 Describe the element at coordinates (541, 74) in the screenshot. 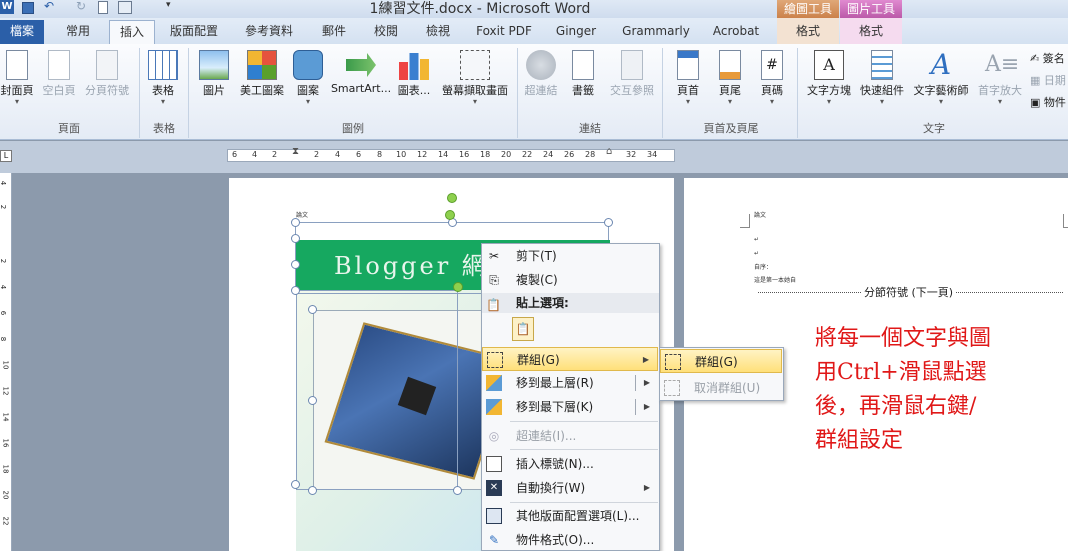

I see `hyperlink-button: 超連結` at that location.